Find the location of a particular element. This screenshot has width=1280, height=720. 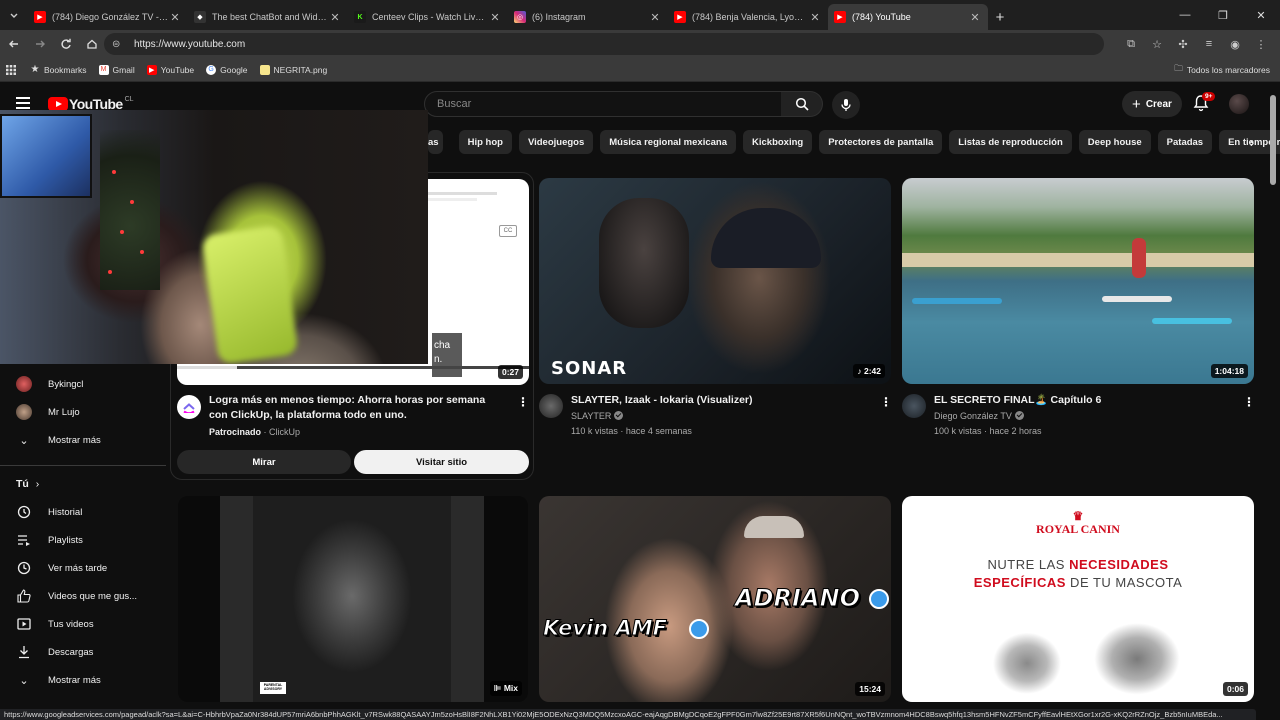

sidebar-item-your-videos: Tus videos is located at coordinates (83, 624).